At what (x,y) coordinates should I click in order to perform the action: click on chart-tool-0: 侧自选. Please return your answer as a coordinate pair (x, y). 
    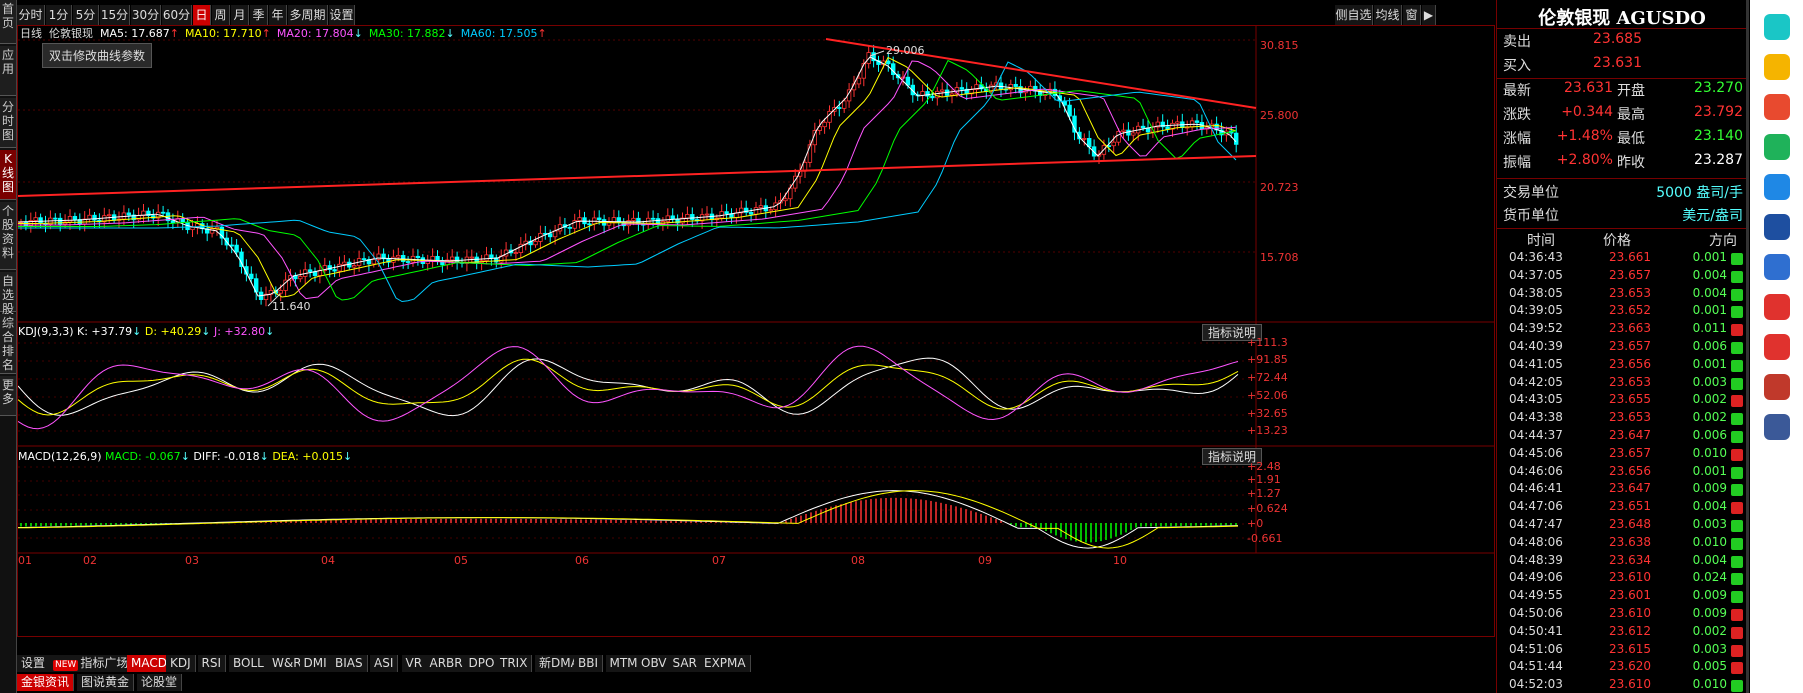
    Looking at the image, I should click on (1354, 15).